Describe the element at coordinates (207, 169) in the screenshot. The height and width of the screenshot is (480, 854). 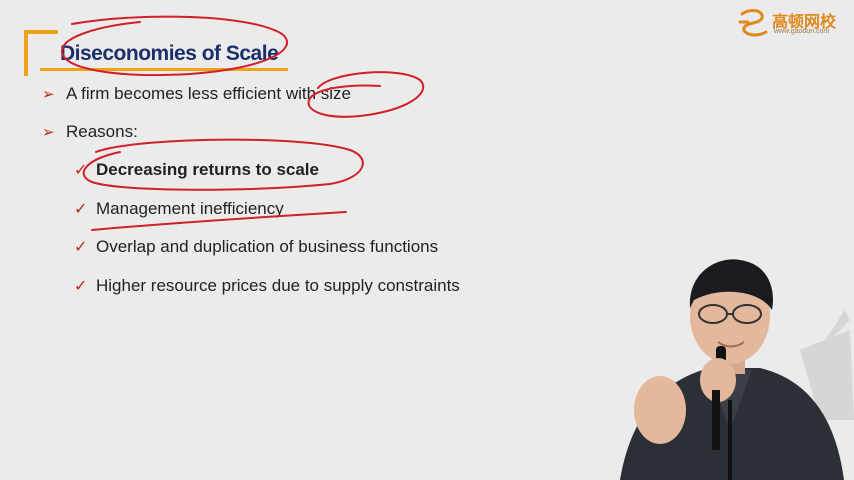
I see `reason-text: Decreasing returns to scale` at that location.